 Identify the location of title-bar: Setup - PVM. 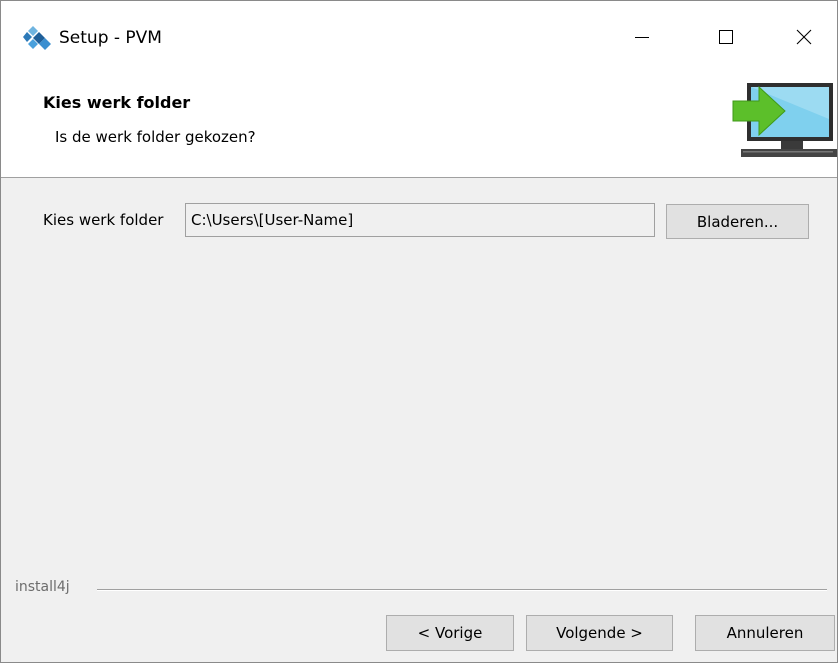
(419, 34).